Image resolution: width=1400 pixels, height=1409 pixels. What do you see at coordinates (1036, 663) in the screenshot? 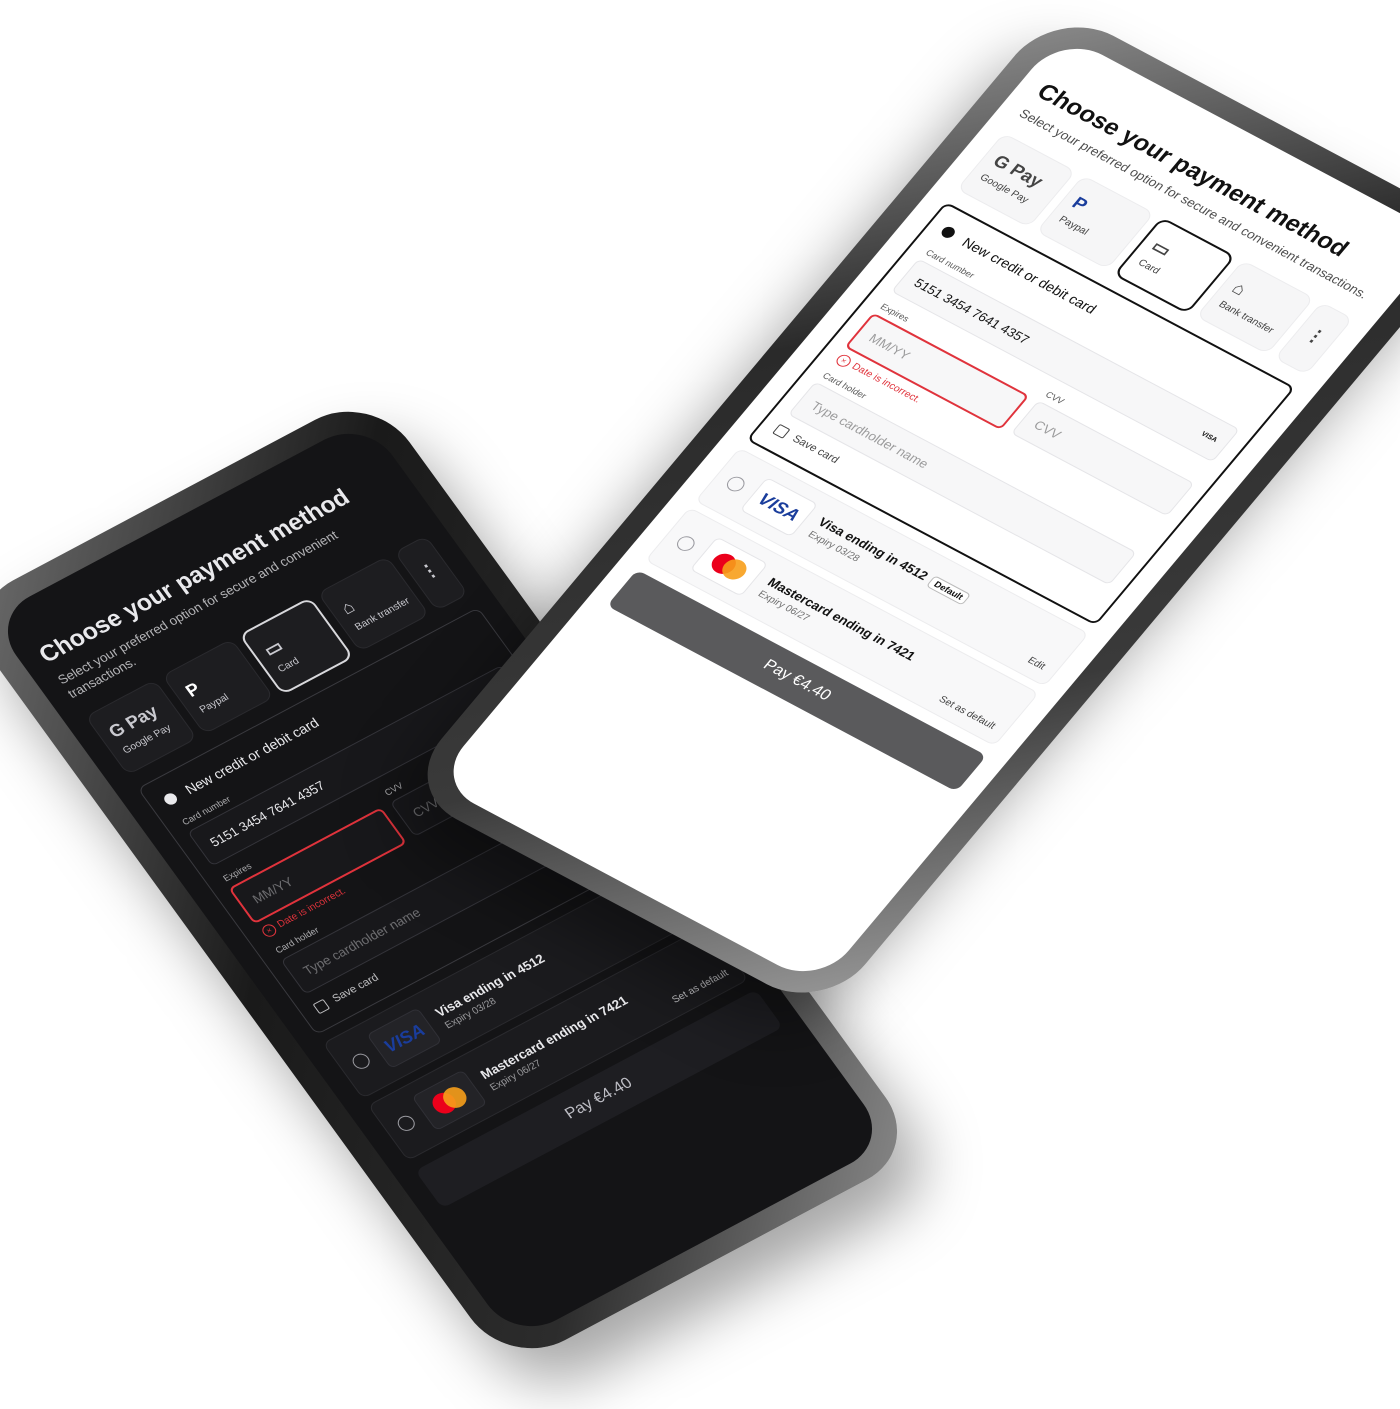
I see `edit-link: Edit` at bounding box center [1036, 663].